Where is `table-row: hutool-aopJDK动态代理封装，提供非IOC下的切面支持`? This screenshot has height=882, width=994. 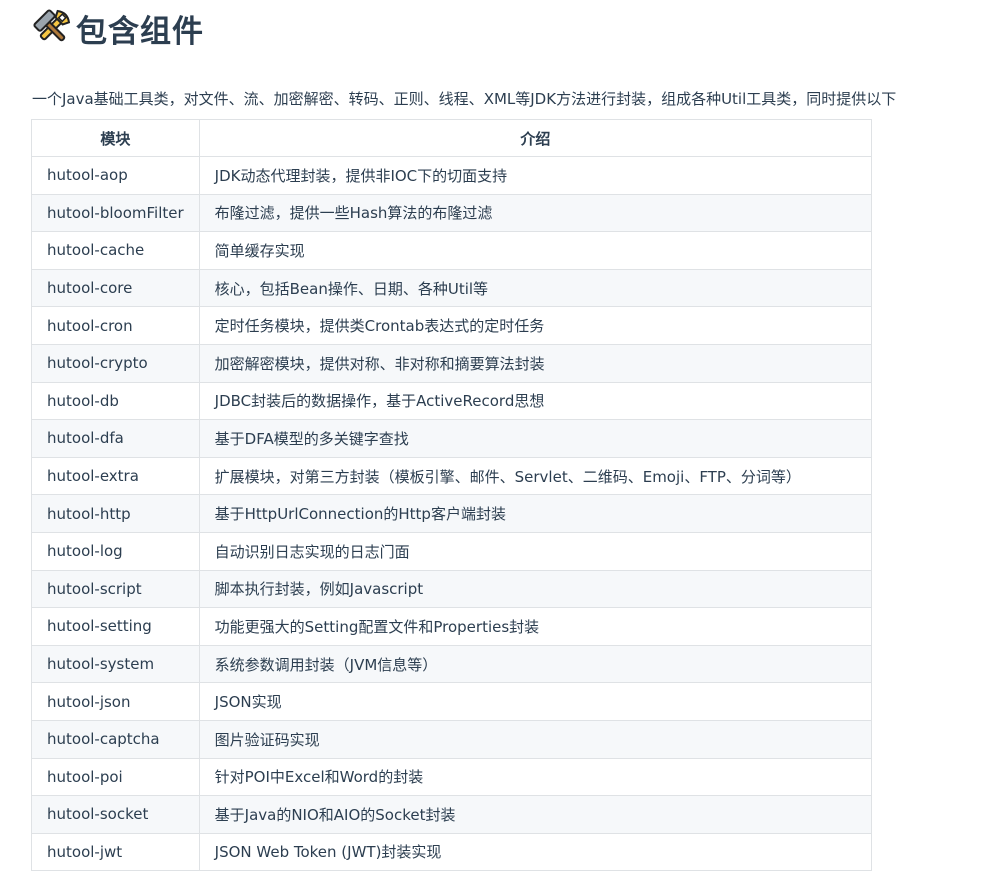
table-row: hutool-aopJDK动态代理封装，提供非IOC下的切面支持 is located at coordinates (452, 176).